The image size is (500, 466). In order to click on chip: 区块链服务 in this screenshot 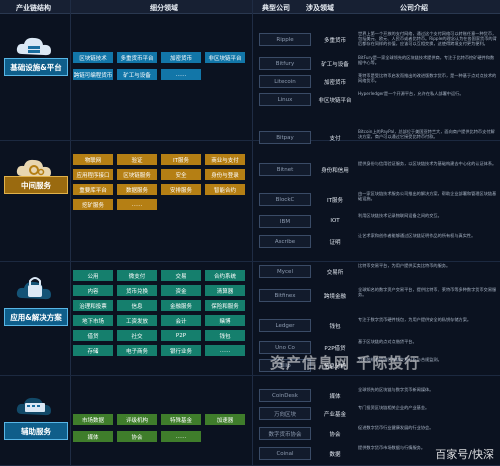, I will do `click(137, 174)`.